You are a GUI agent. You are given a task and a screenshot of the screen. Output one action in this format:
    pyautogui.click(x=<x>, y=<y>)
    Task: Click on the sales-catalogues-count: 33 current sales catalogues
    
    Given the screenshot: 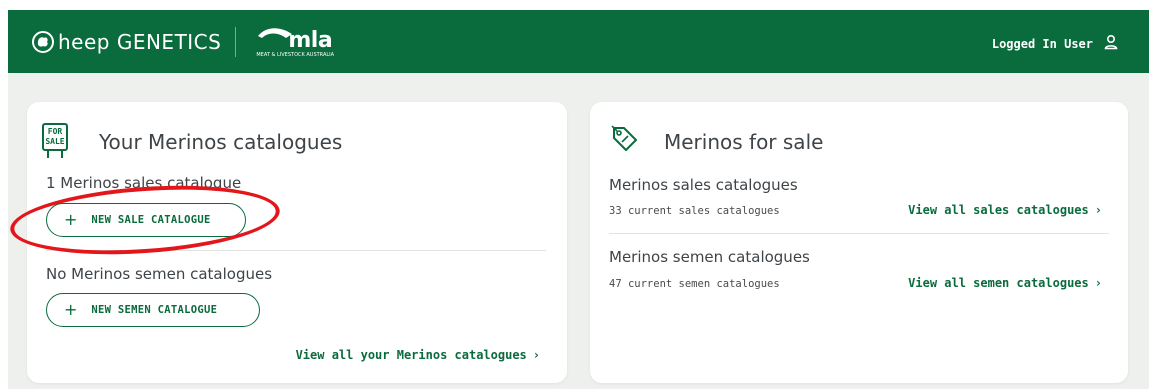 What is the action you would take?
    pyautogui.click(x=694, y=211)
    